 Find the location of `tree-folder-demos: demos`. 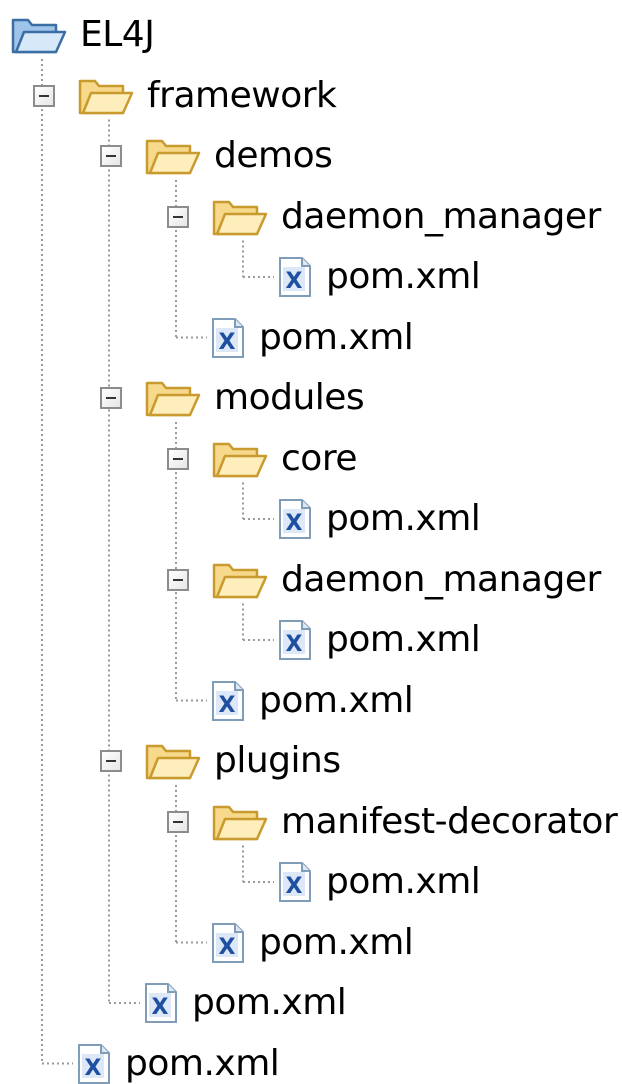

tree-folder-demos: demos is located at coordinates (311, 156).